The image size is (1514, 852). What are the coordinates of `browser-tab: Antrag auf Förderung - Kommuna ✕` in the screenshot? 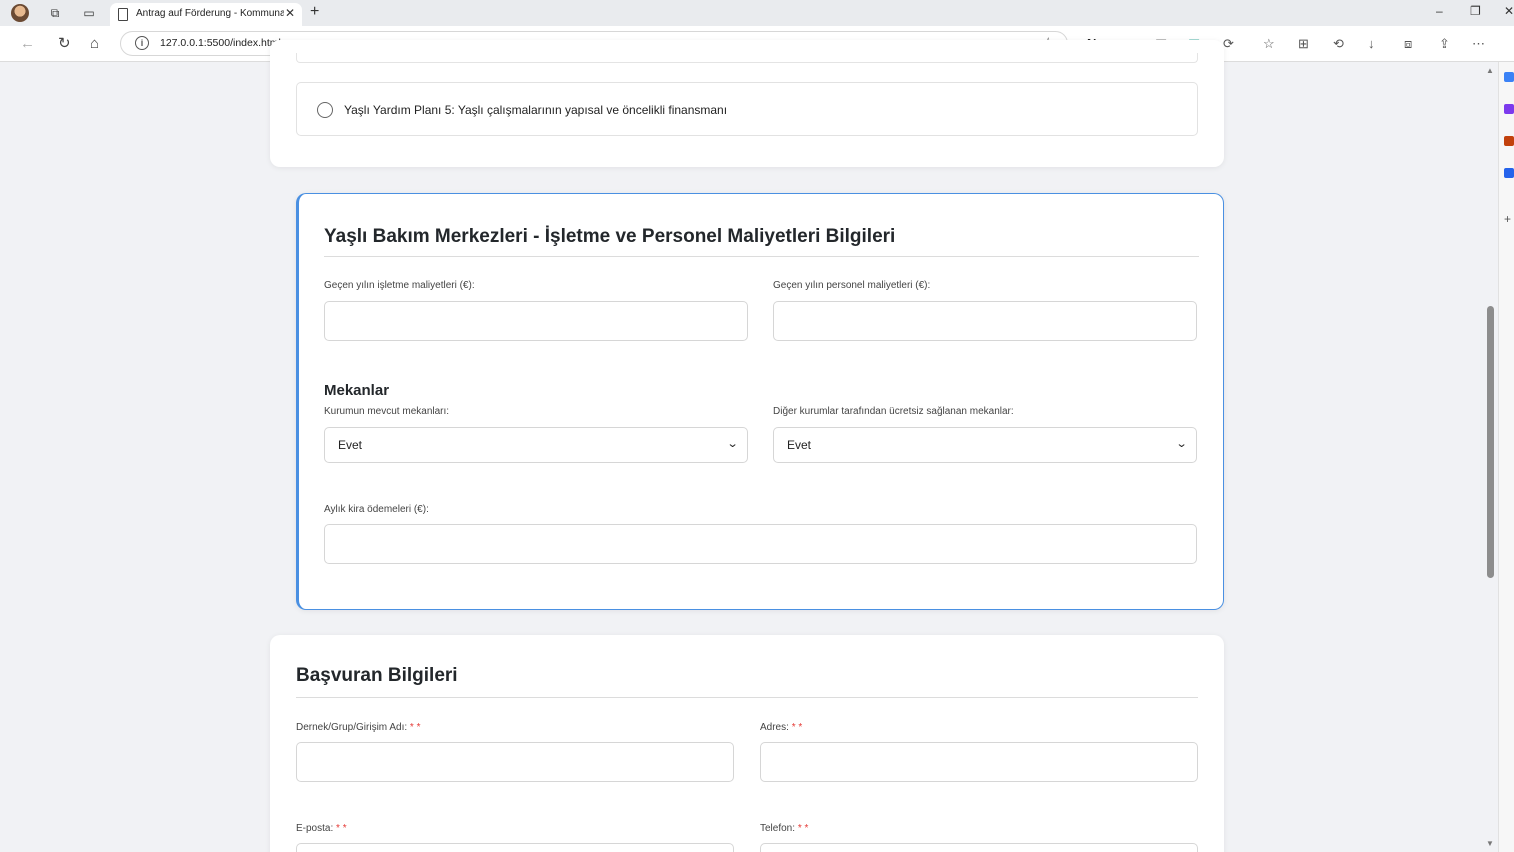 It's located at (206, 14).